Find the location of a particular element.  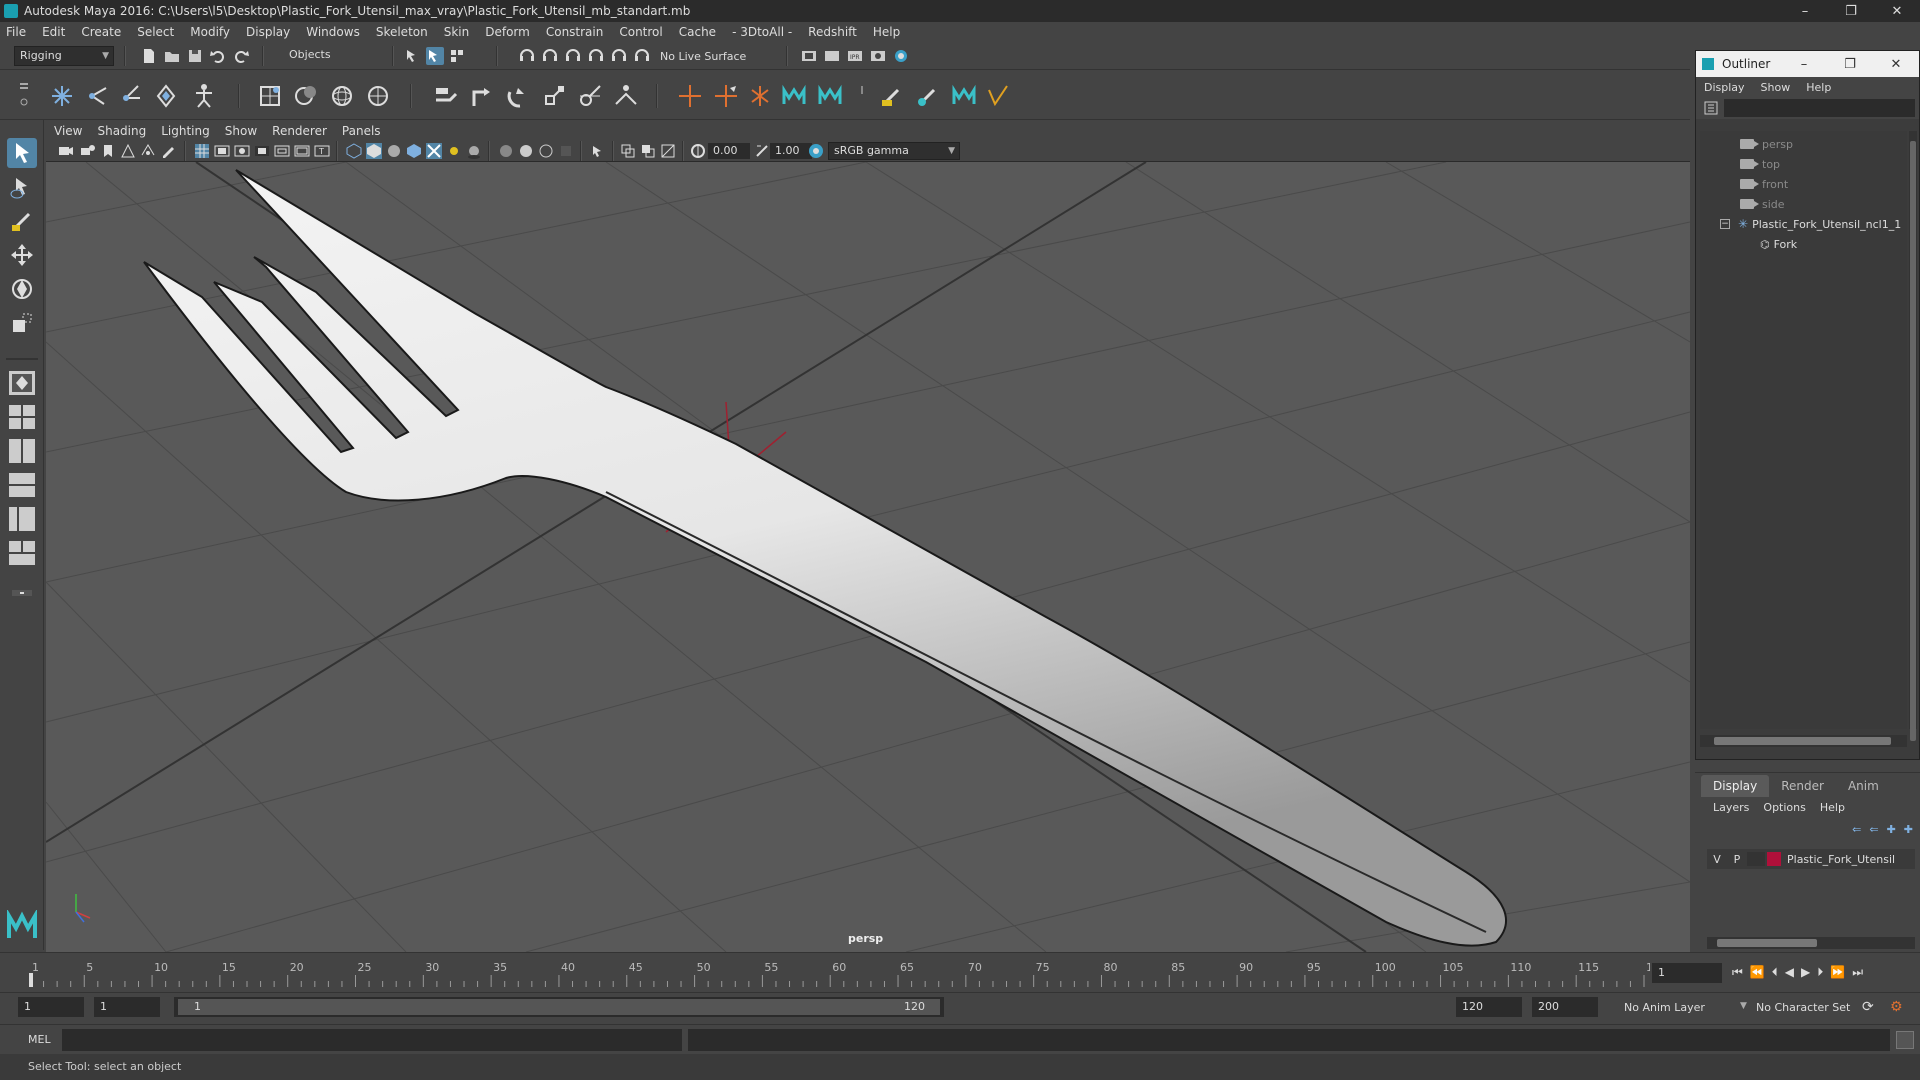

current-frame-field: 1 is located at coordinates (1687, 973).